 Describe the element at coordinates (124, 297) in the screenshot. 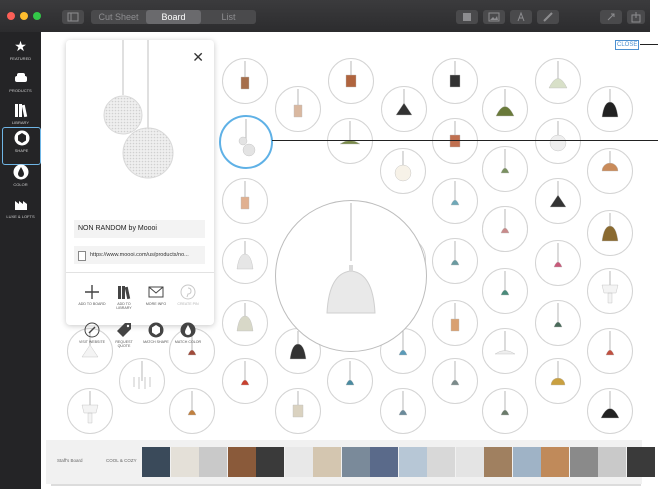

I see `add-to-library-button: ADD TO LIBRARY` at that location.